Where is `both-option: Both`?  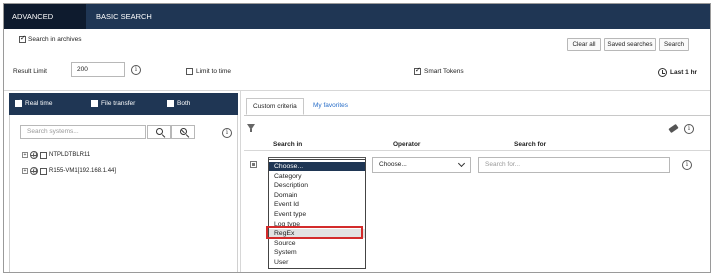 both-option: Both is located at coordinates (178, 103).